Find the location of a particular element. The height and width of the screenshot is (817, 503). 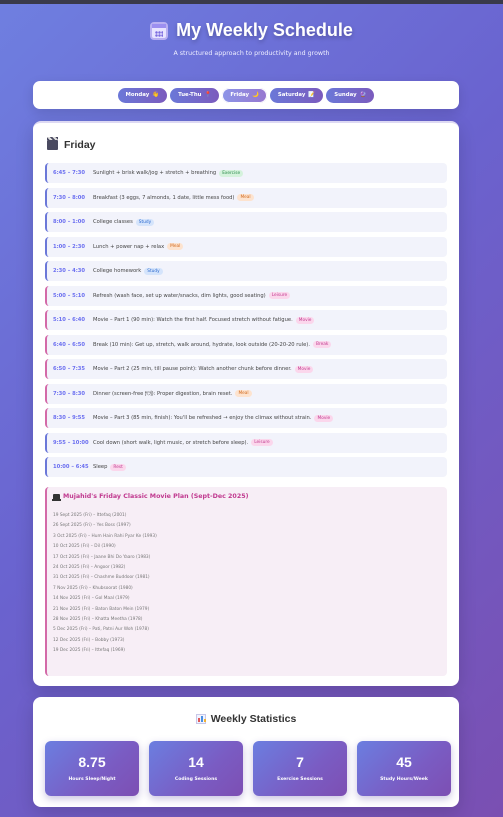

wave-icon: 👋 is located at coordinates (156, 95).